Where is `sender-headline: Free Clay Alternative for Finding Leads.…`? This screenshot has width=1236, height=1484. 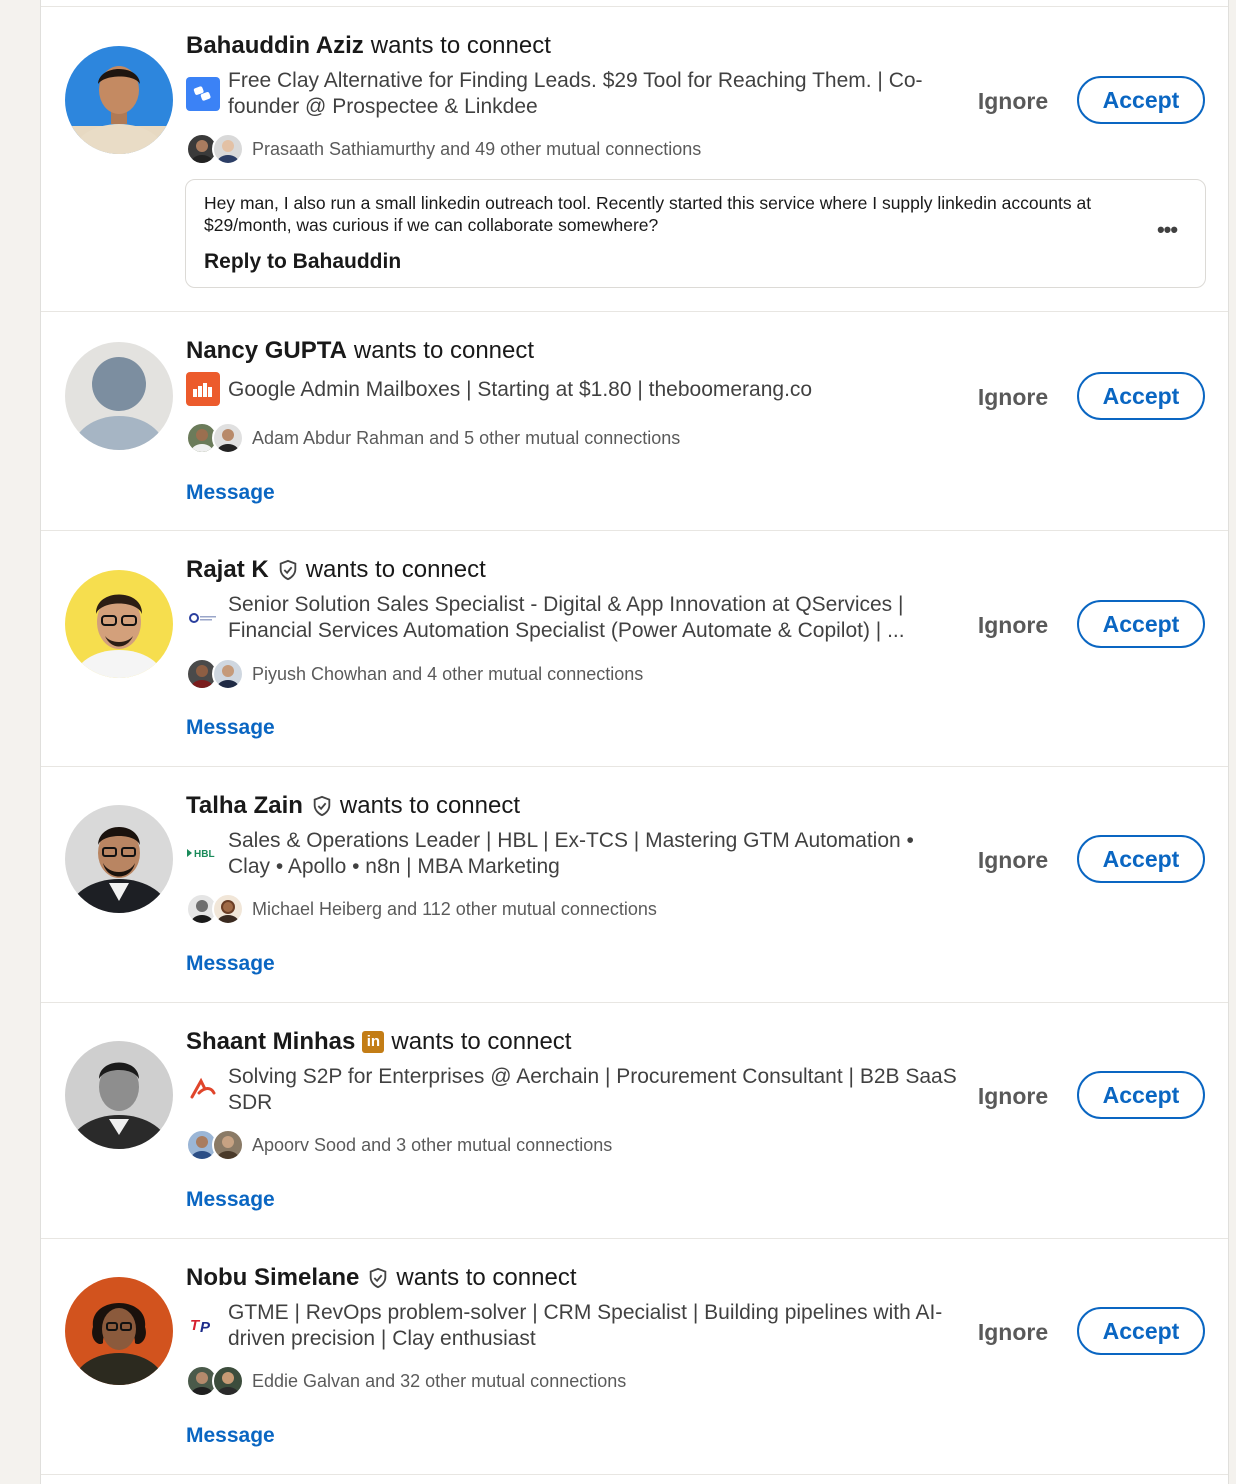 sender-headline: Free Clay Alternative for Finding Leads.… is located at coordinates (575, 93).